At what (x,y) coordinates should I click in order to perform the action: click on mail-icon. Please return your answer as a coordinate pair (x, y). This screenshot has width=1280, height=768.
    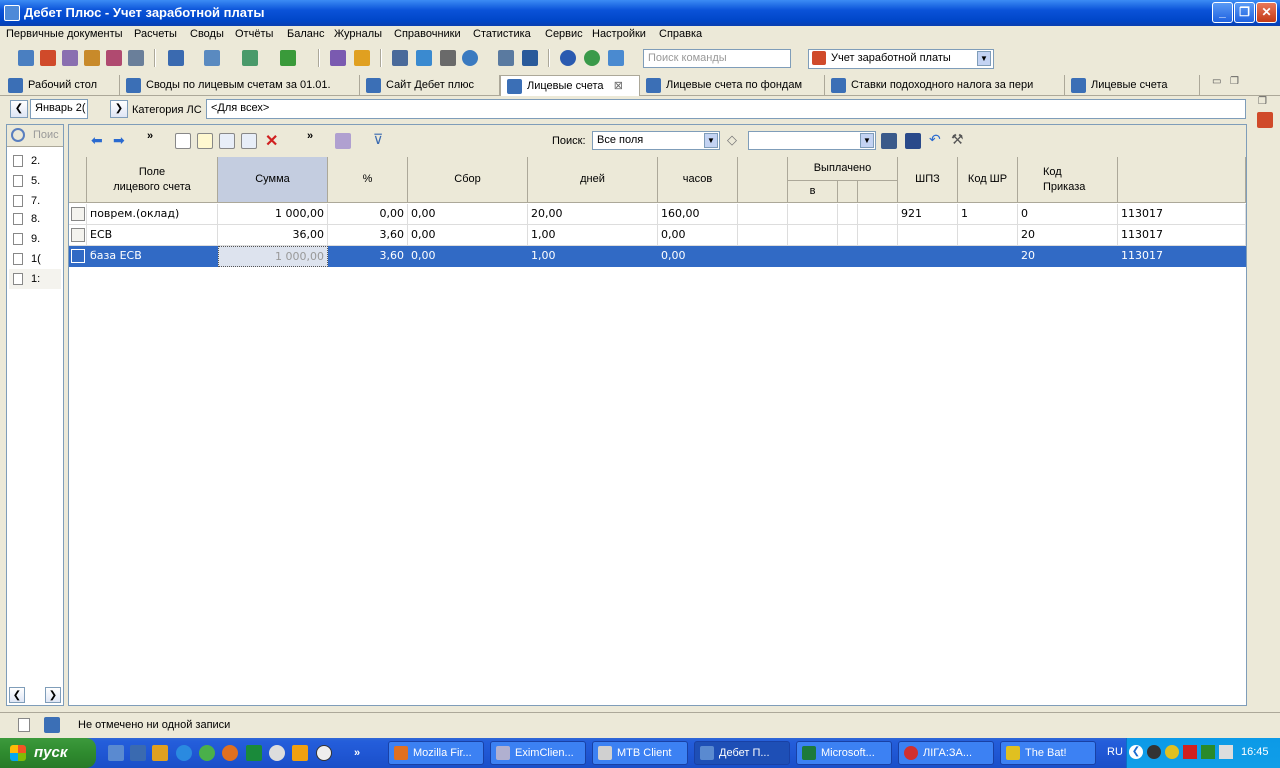
    Looking at the image, I should click on (506, 58).